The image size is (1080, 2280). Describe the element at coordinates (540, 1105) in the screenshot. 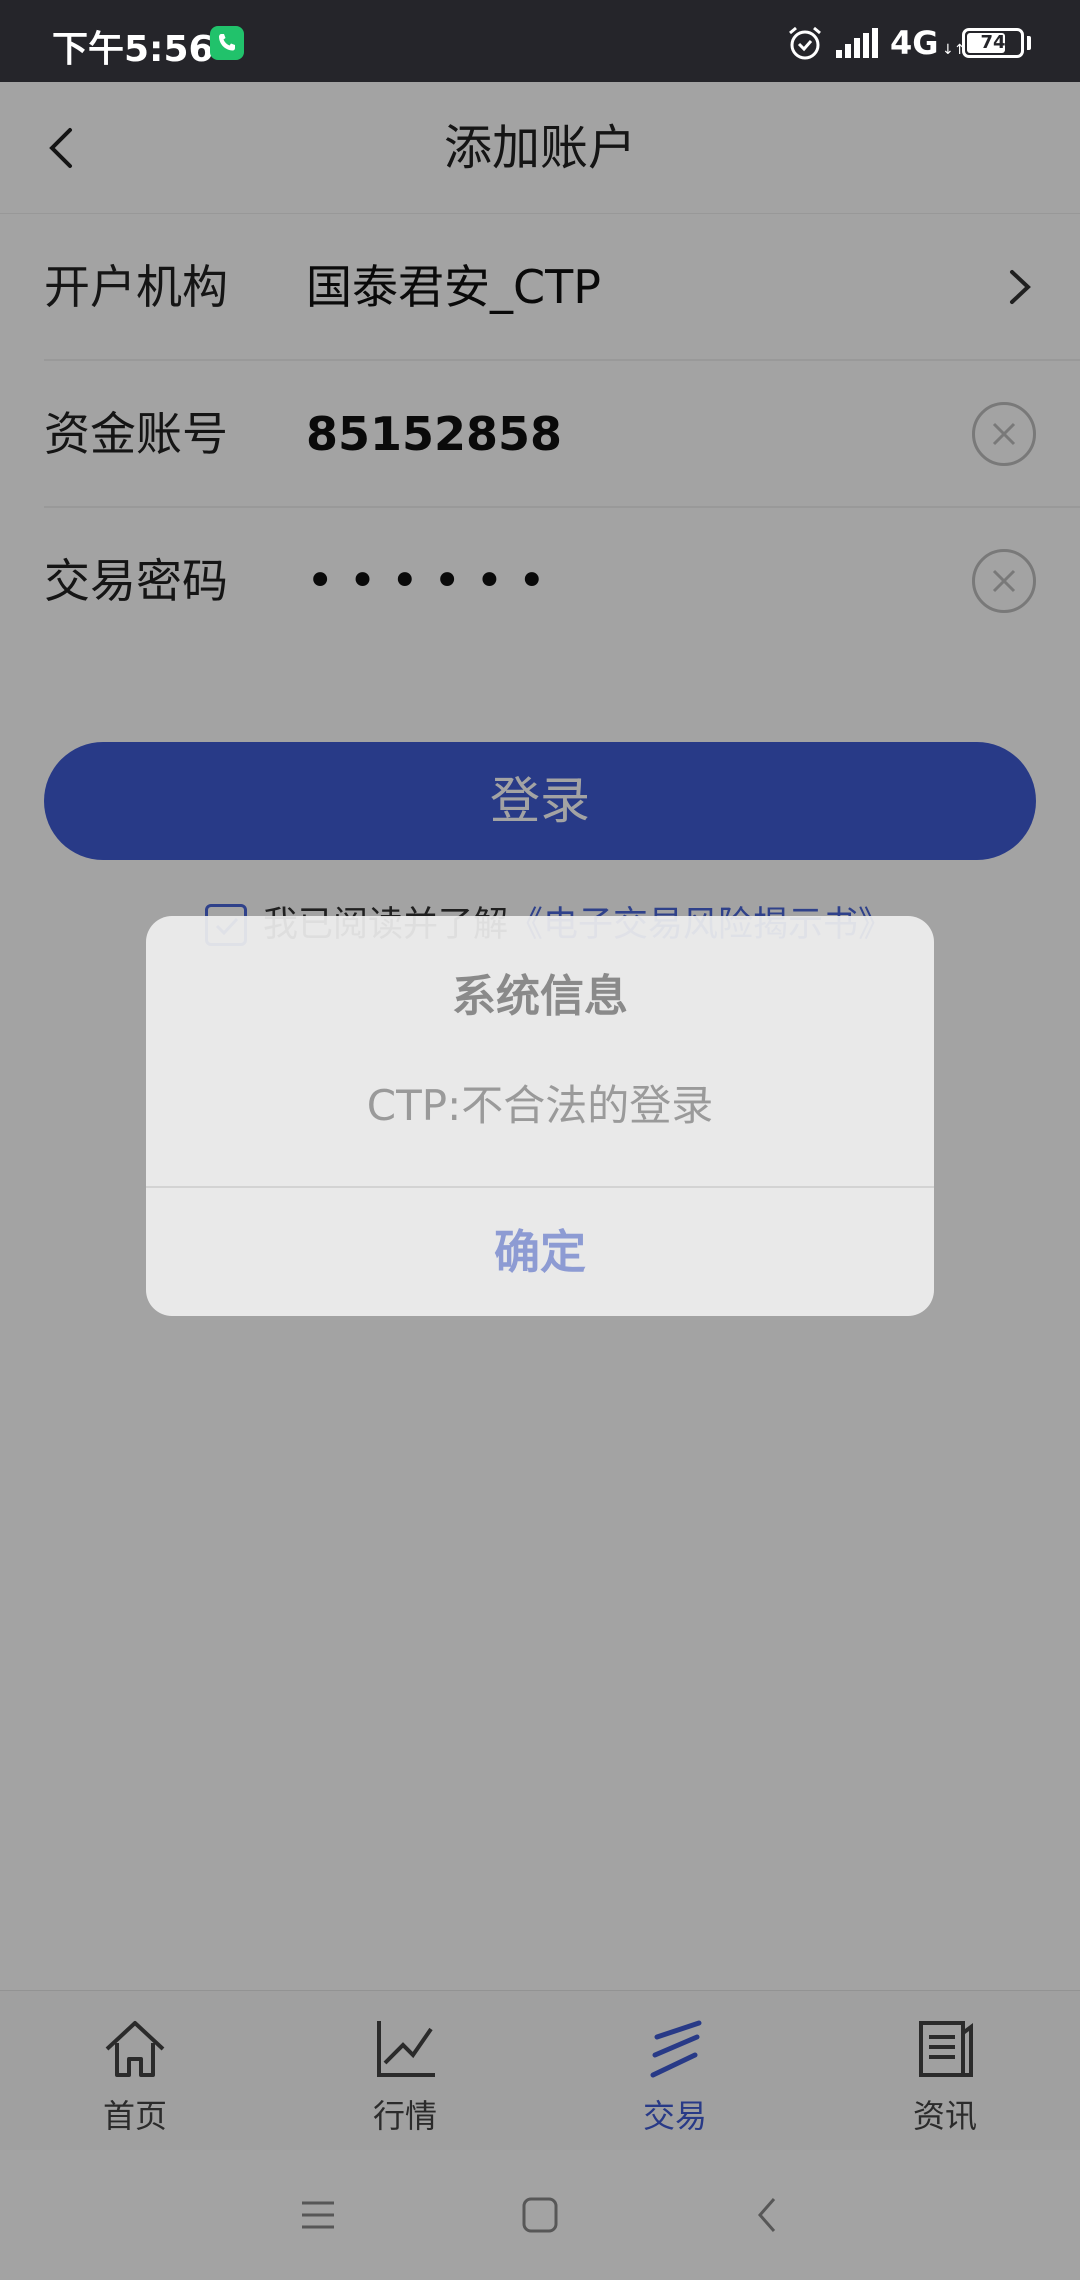

I see `dialog-message: CTP:不合法的登录` at that location.